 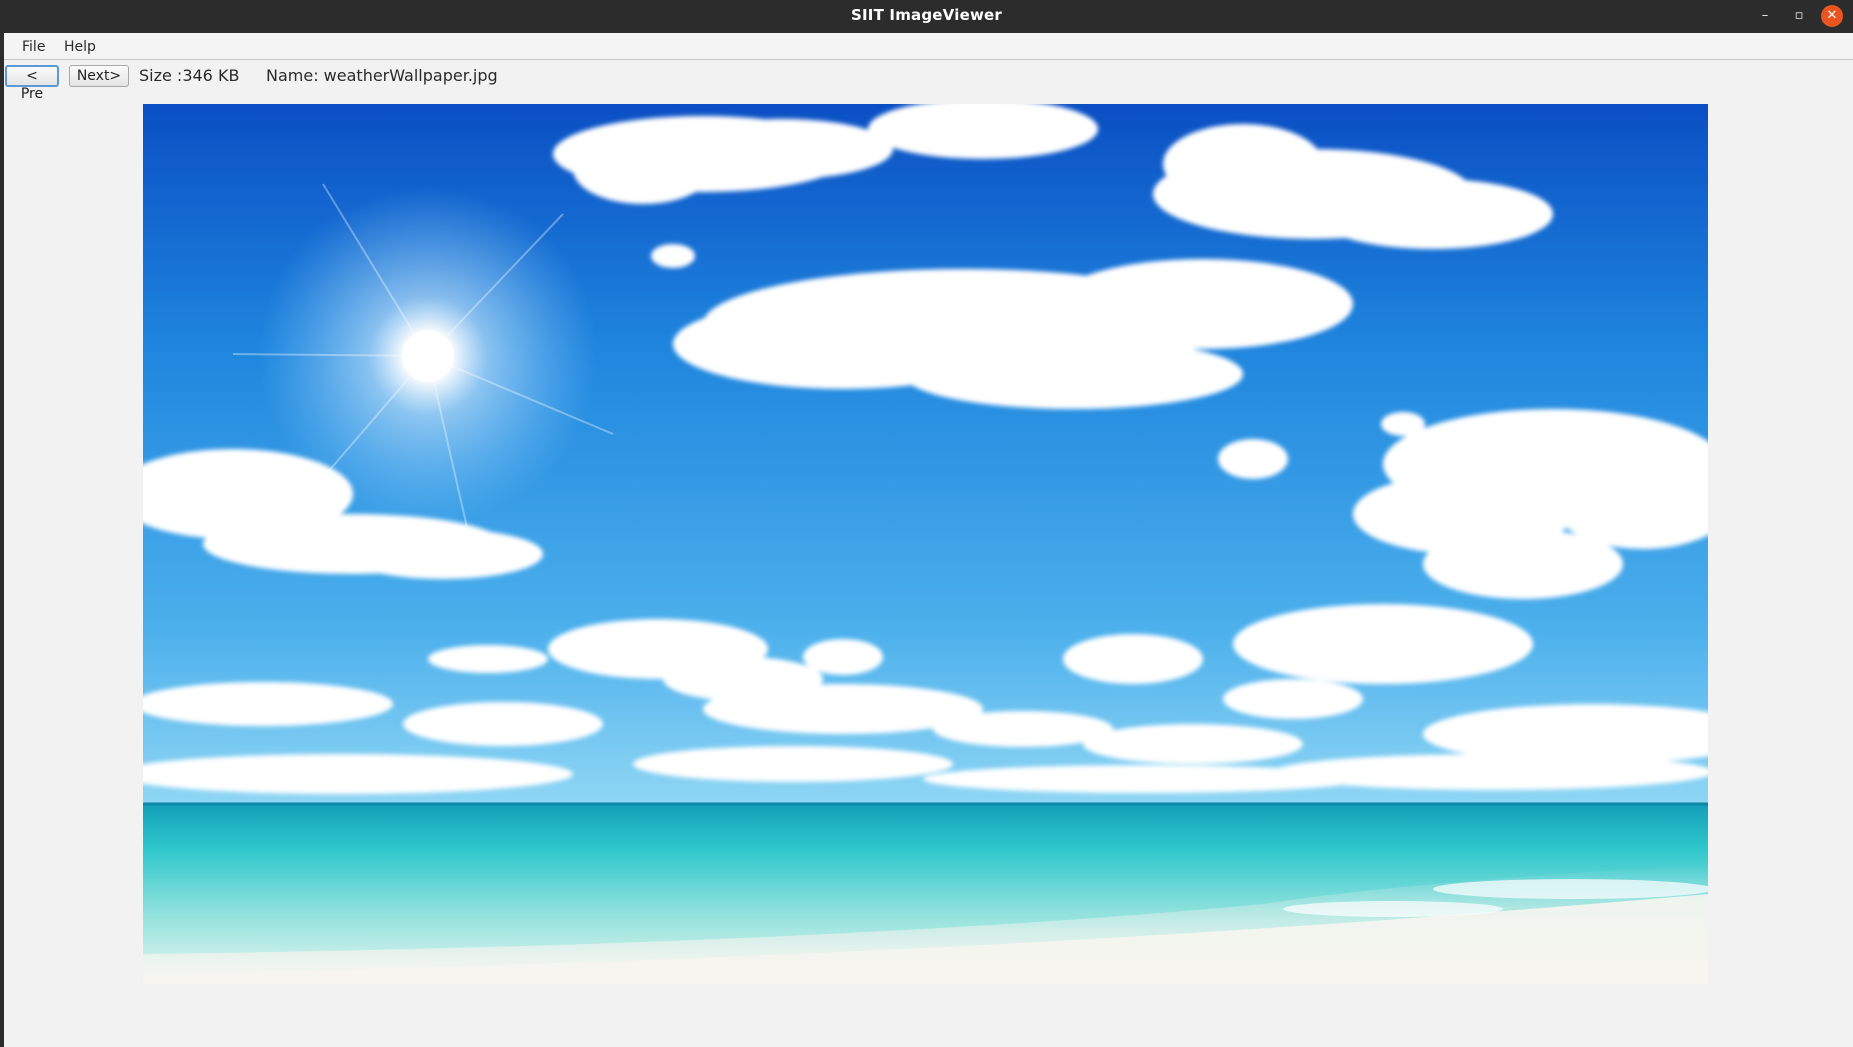 I want to click on menu-help: Help, so click(x=80, y=46).